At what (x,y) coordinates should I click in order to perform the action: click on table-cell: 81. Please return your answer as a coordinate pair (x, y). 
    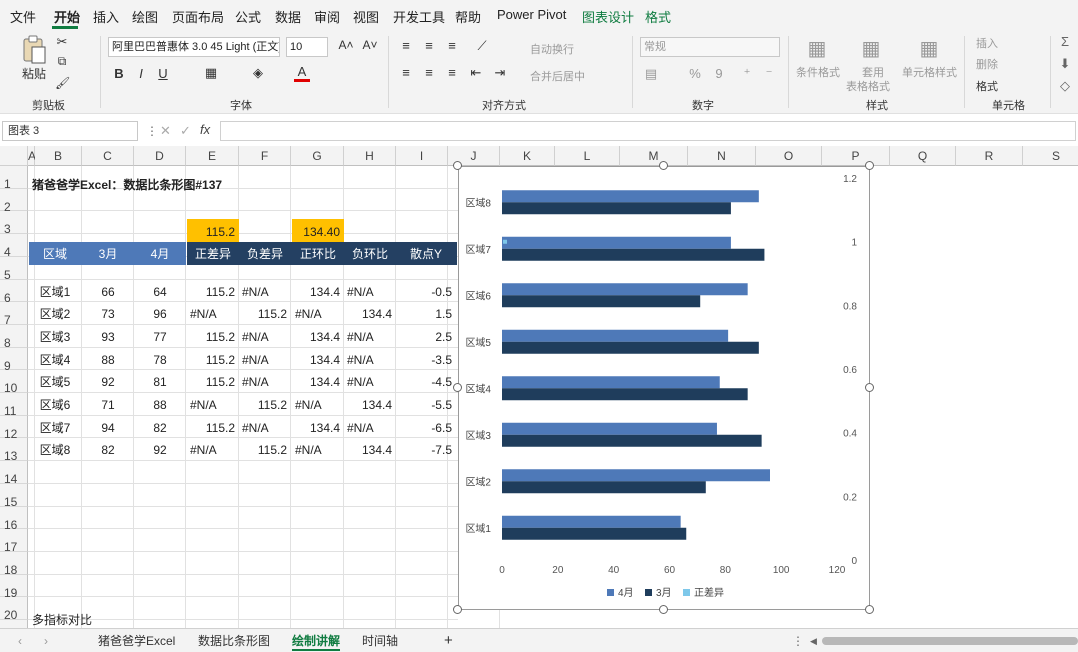
    Looking at the image, I should click on (160, 382).